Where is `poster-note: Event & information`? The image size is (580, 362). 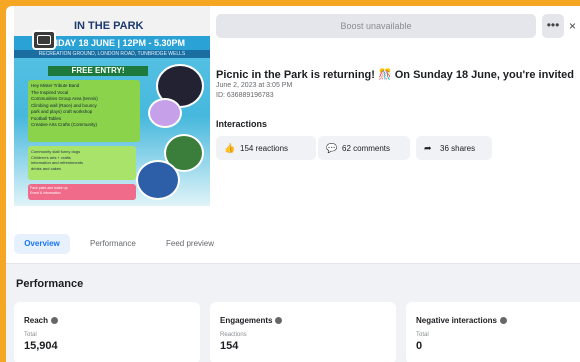 poster-note: Event & information is located at coordinates (45, 192).